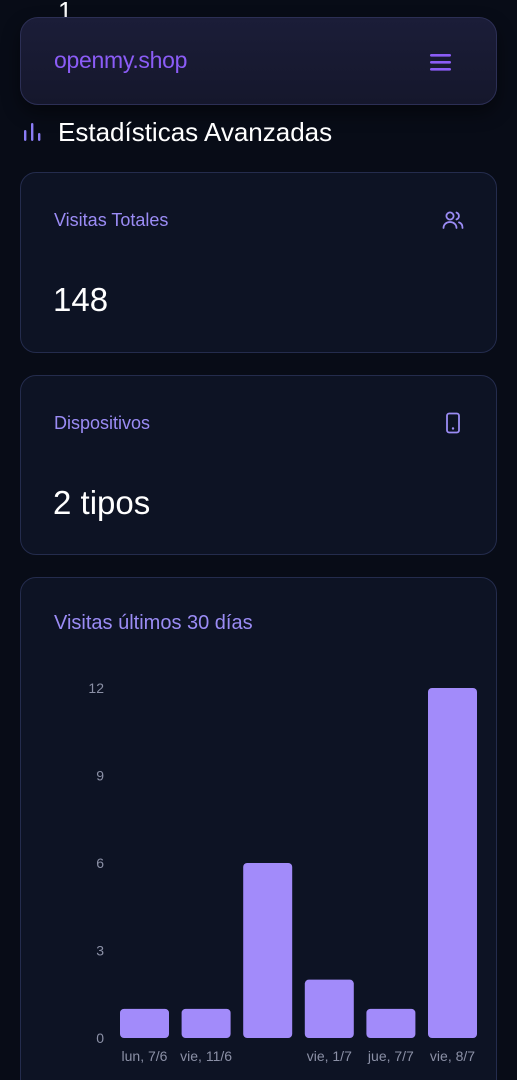 Image resolution: width=517 pixels, height=1080 pixels. Describe the element at coordinates (258, 61) in the screenshot. I see `top-navbar: openmy.shop` at that location.